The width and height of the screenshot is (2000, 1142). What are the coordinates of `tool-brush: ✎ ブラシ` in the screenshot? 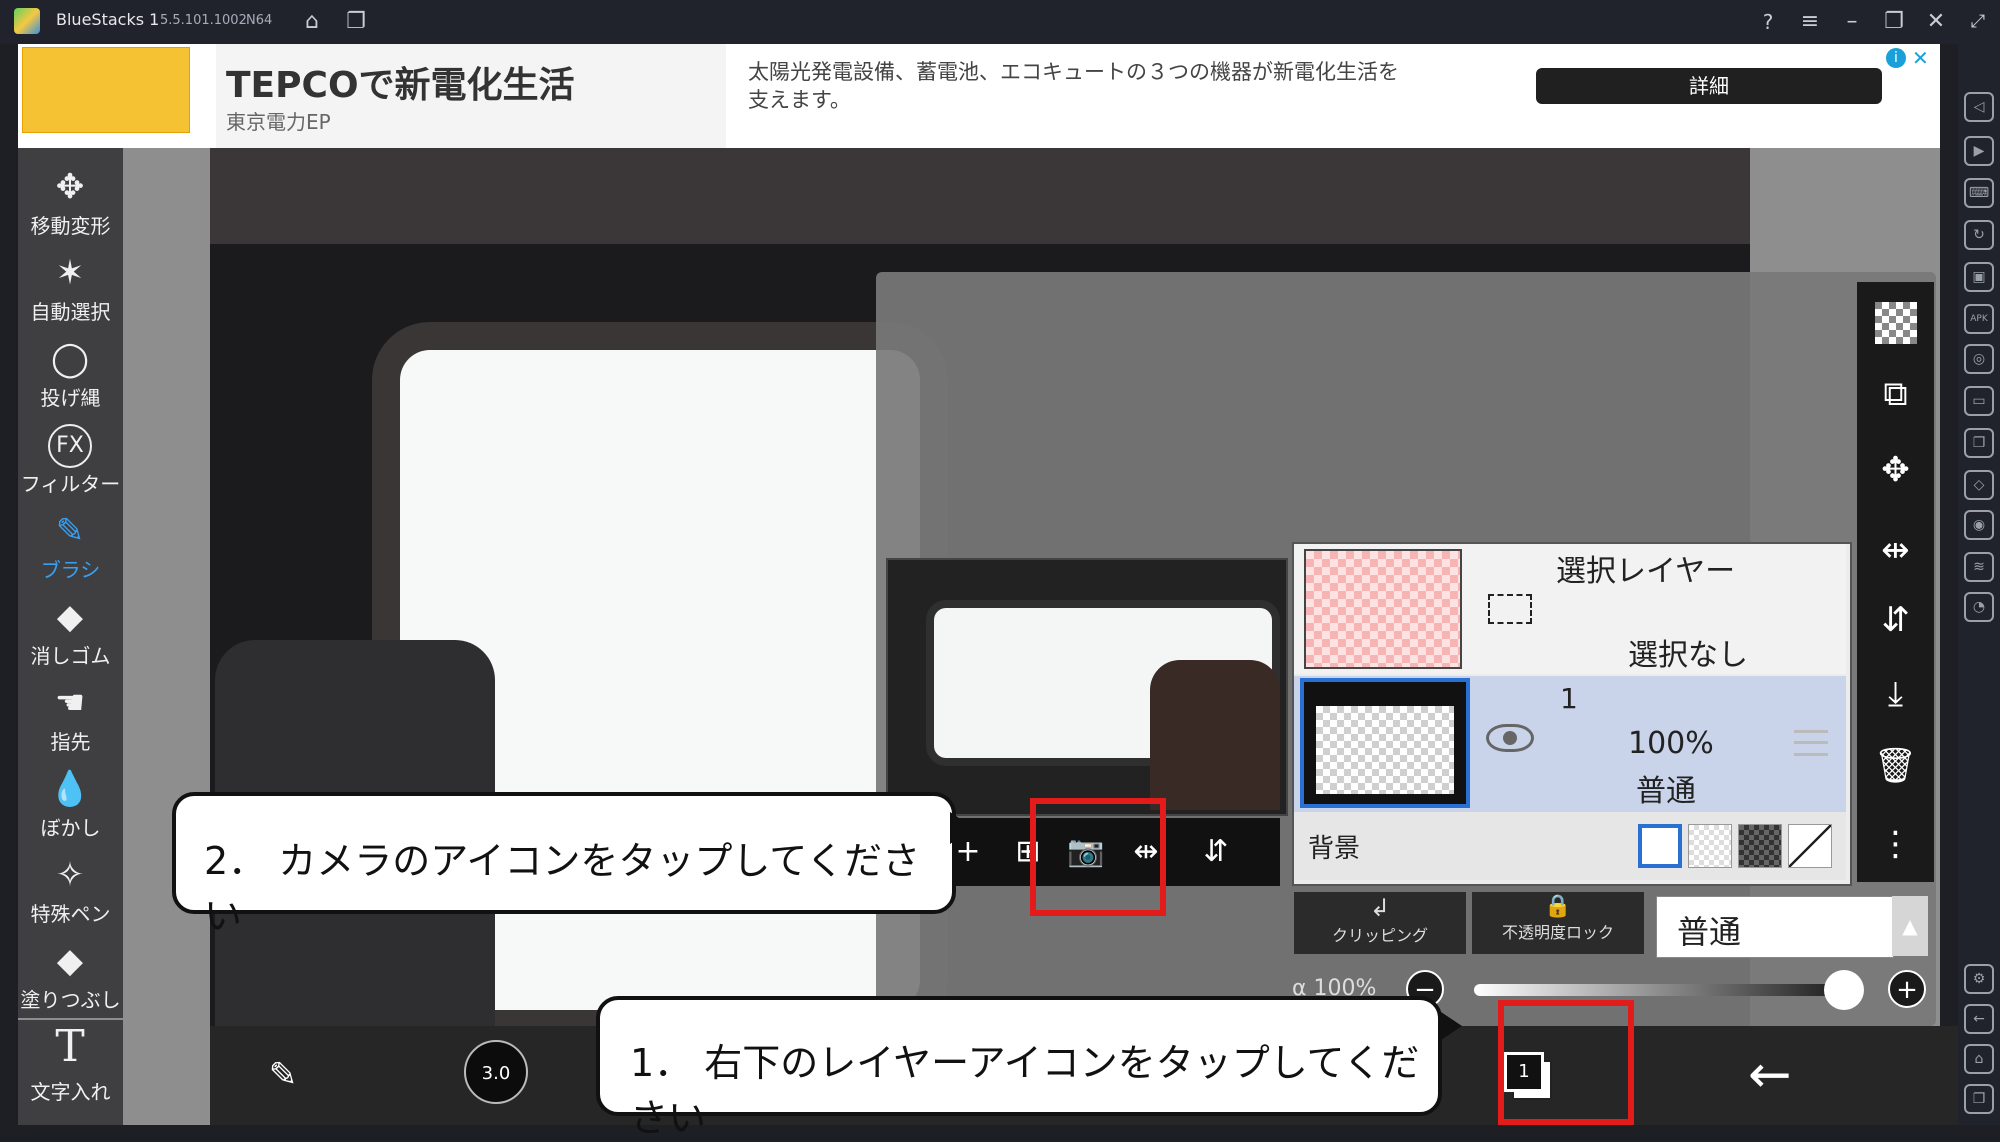 It's located at (70, 547).